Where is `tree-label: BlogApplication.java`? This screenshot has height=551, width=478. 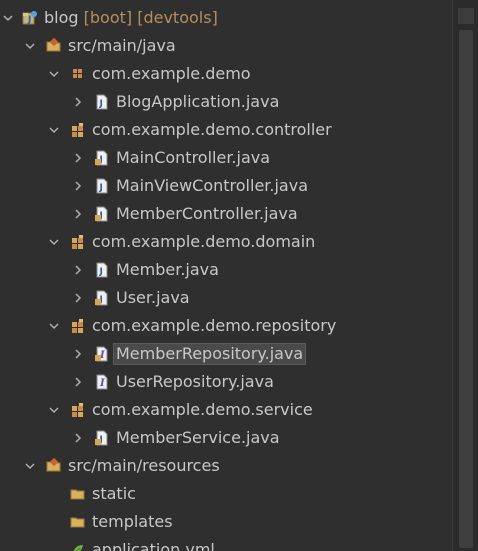
tree-label: BlogApplication.java is located at coordinates (197, 102).